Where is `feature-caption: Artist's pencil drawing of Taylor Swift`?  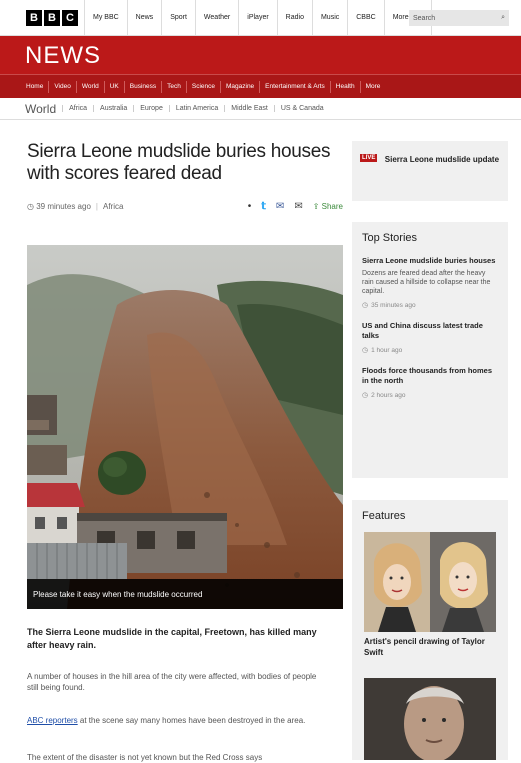
feature-caption: Artist's pencil drawing of Taylor Swift is located at coordinates (430, 647).